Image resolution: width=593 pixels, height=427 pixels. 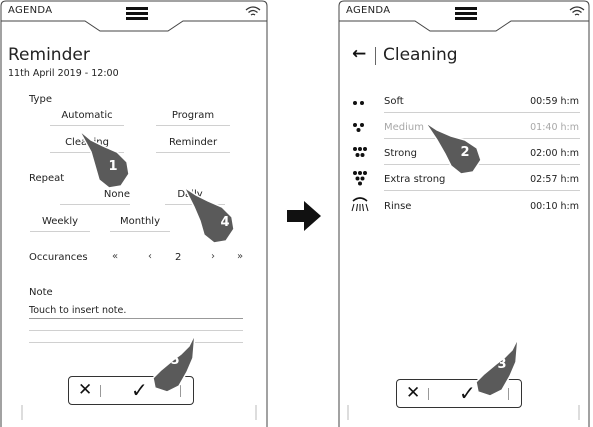 What do you see at coordinates (115, 256) in the screenshot?
I see `first-arrow-icon: «` at bounding box center [115, 256].